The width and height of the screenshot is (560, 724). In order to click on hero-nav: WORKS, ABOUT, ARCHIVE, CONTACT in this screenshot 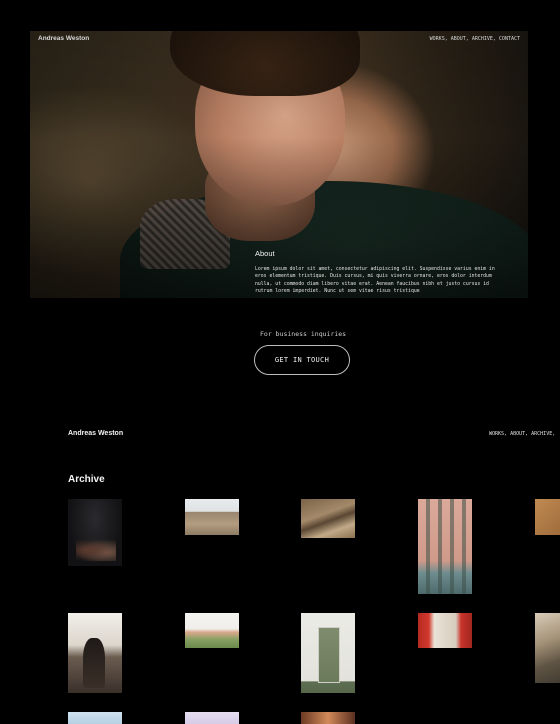, I will do `click(475, 39)`.